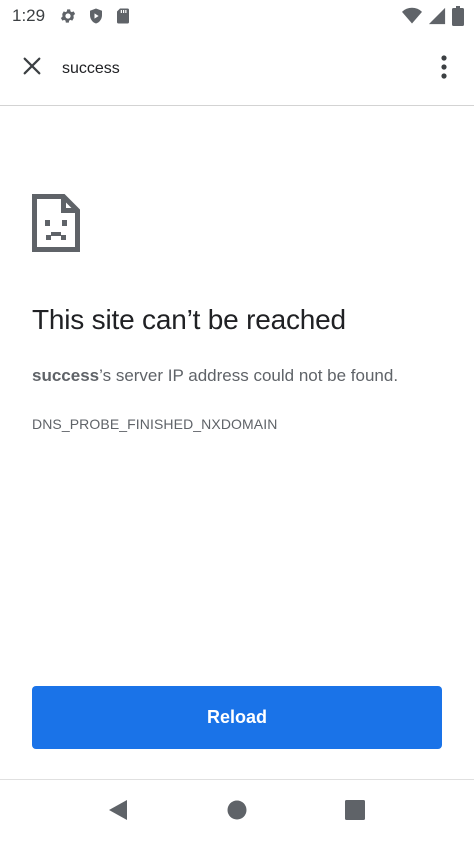  I want to click on back-icon, so click(118, 812).